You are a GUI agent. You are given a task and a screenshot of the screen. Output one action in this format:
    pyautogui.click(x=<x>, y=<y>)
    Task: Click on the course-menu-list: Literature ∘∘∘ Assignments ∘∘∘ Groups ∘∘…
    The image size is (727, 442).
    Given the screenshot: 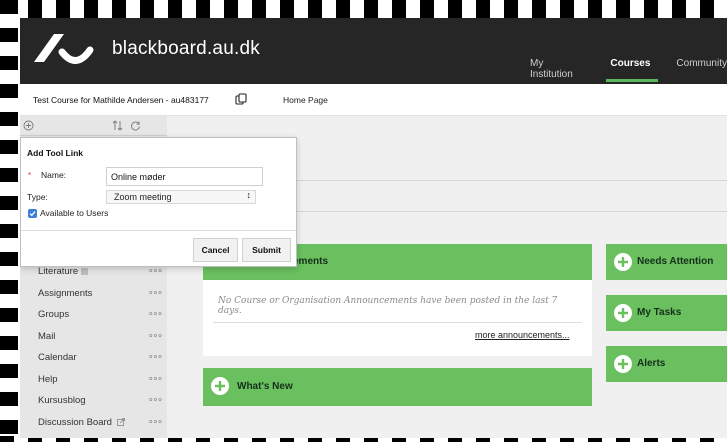 What is the action you would take?
    pyautogui.click(x=93, y=348)
    